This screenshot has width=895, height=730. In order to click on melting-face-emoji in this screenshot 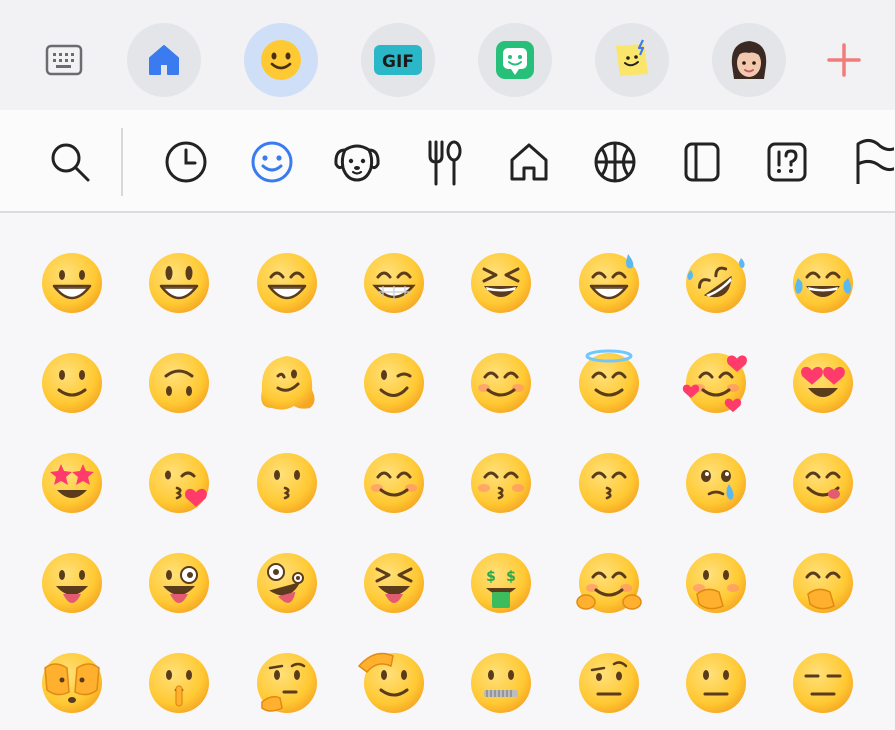, I will do `click(287, 383)`.